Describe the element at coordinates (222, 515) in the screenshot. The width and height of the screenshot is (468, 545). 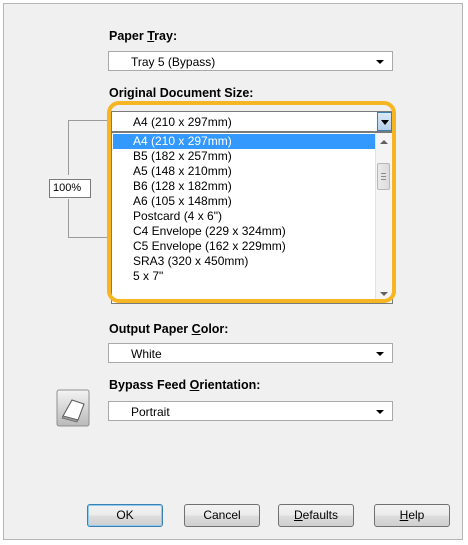
I see `cancel-button: Cancel` at that location.